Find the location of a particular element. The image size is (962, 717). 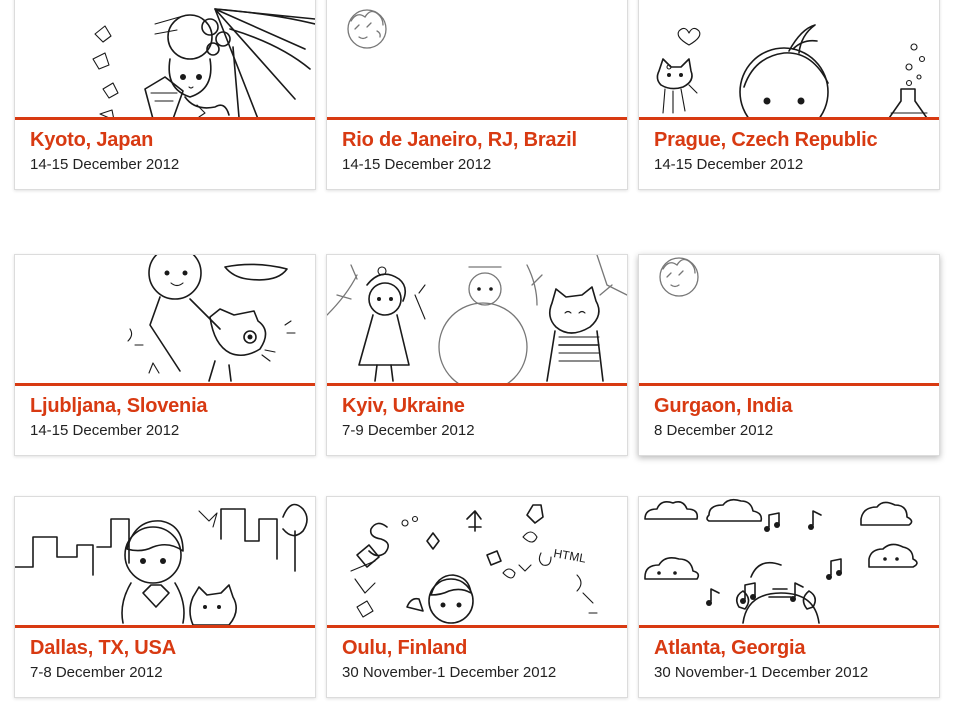

event-city: Rio de Janeiro, RJ, Brazil is located at coordinates (459, 140).